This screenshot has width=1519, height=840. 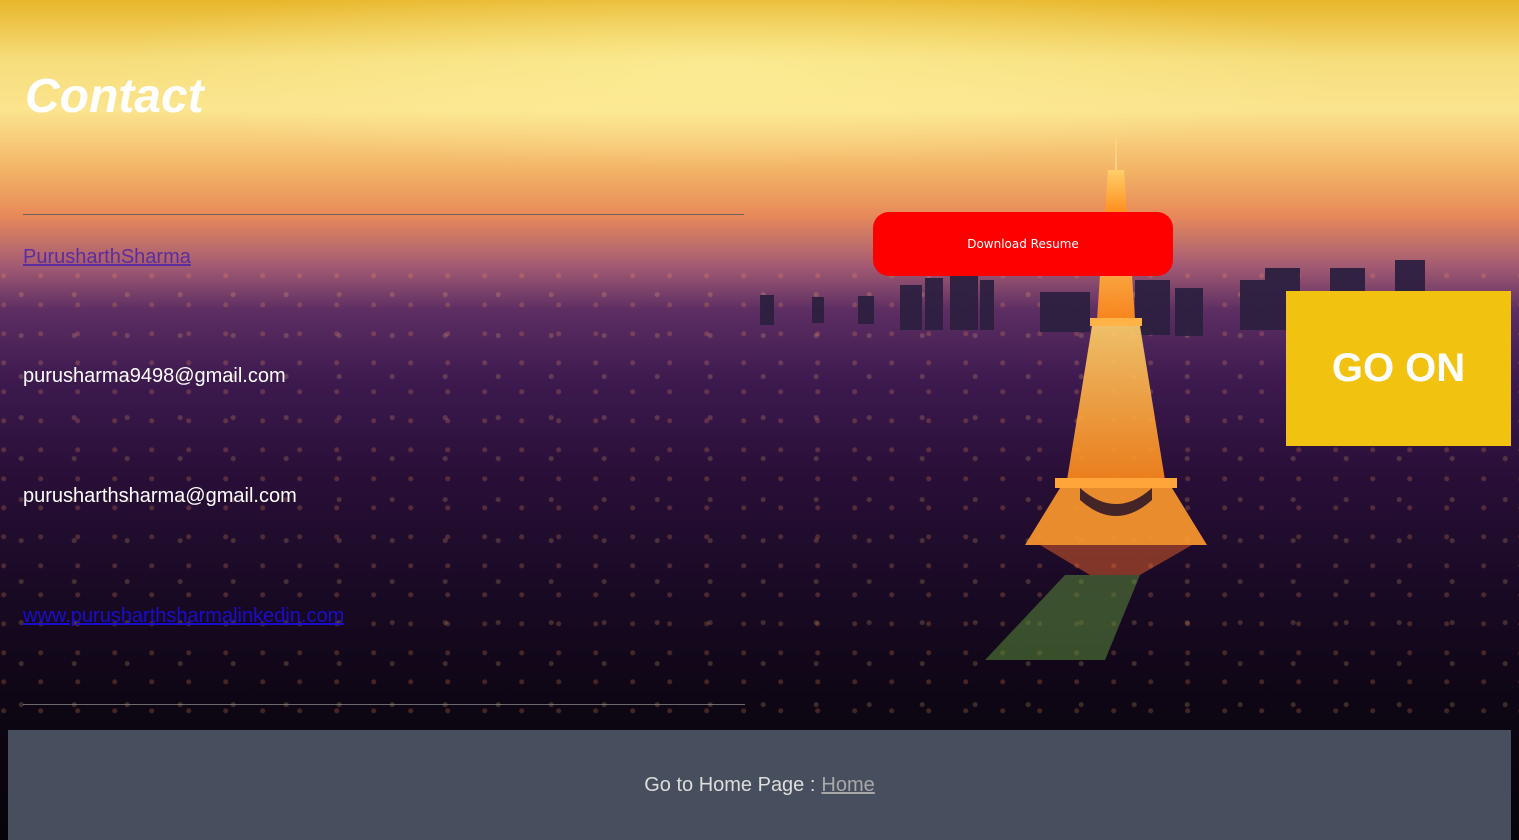 What do you see at coordinates (383, 214) in the screenshot?
I see `top-divider` at bounding box center [383, 214].